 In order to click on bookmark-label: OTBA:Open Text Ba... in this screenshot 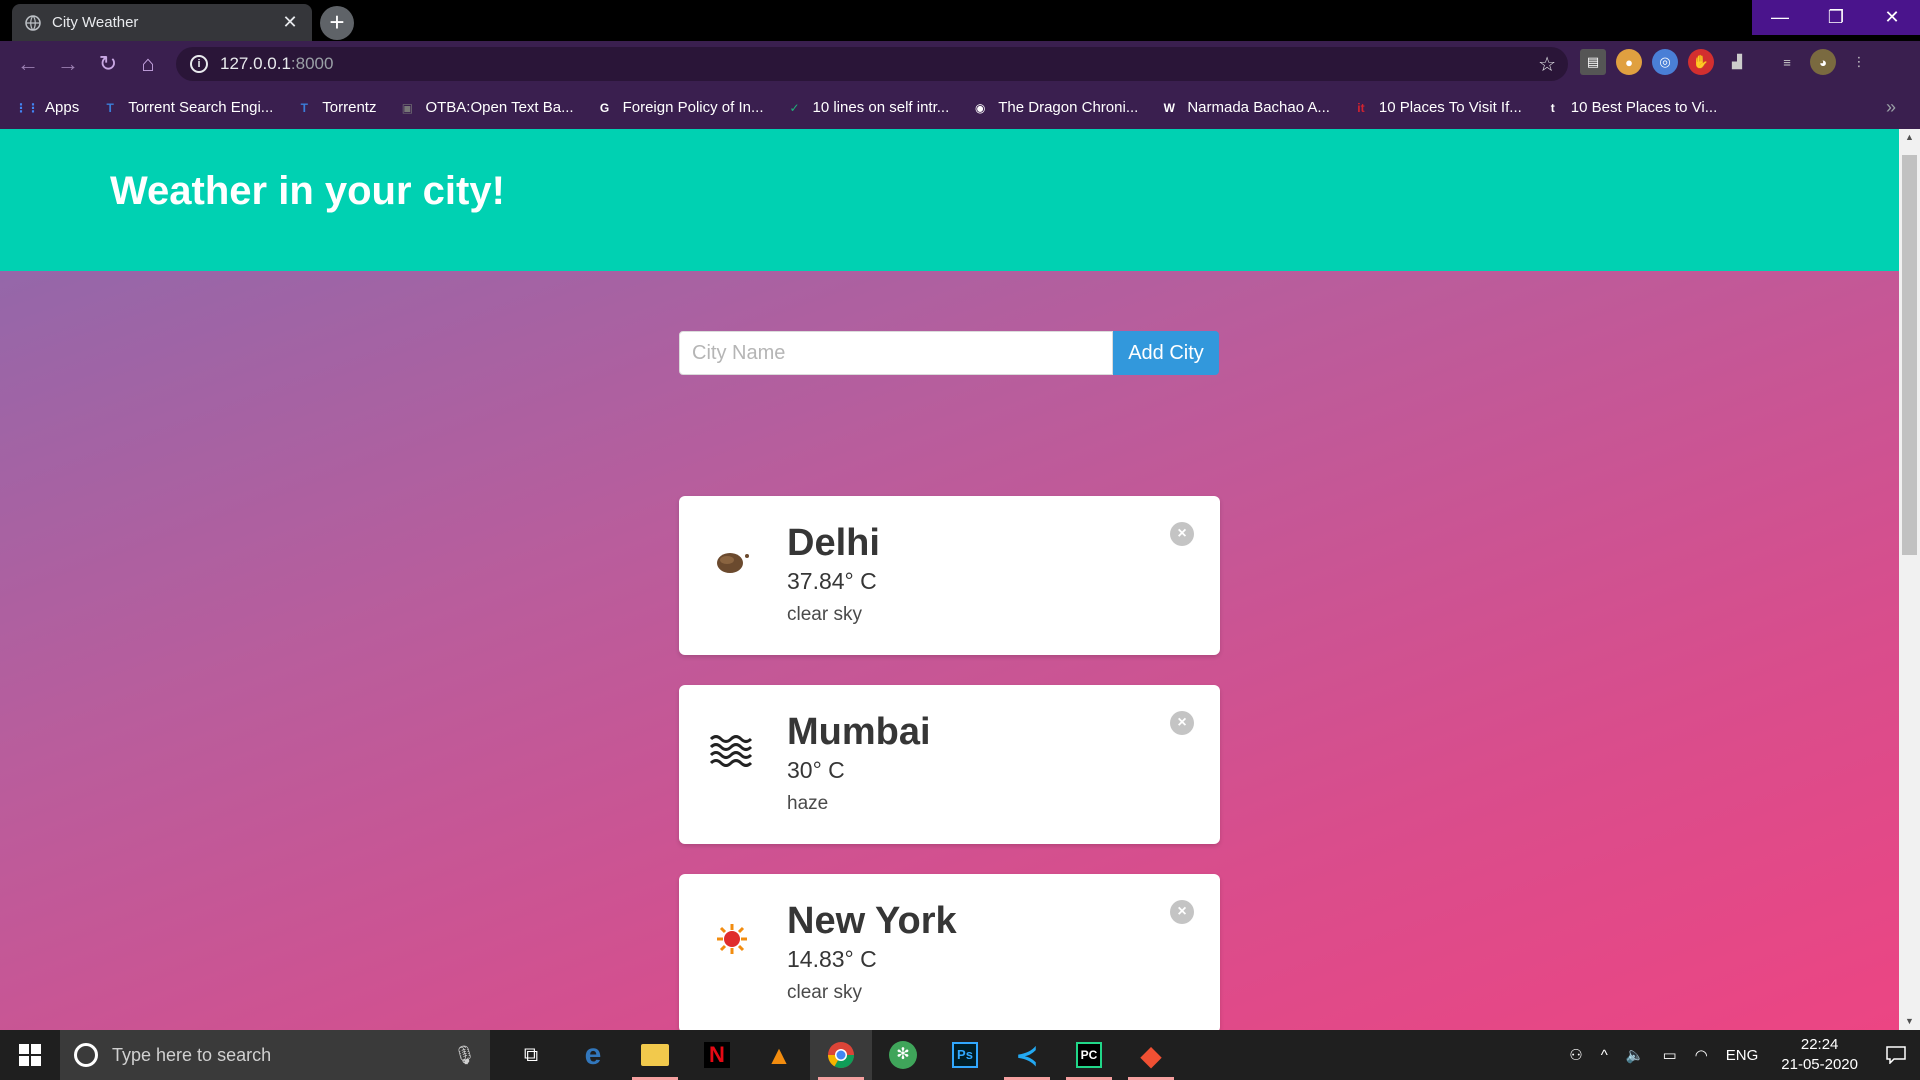, I will do `click(499, 107)`.